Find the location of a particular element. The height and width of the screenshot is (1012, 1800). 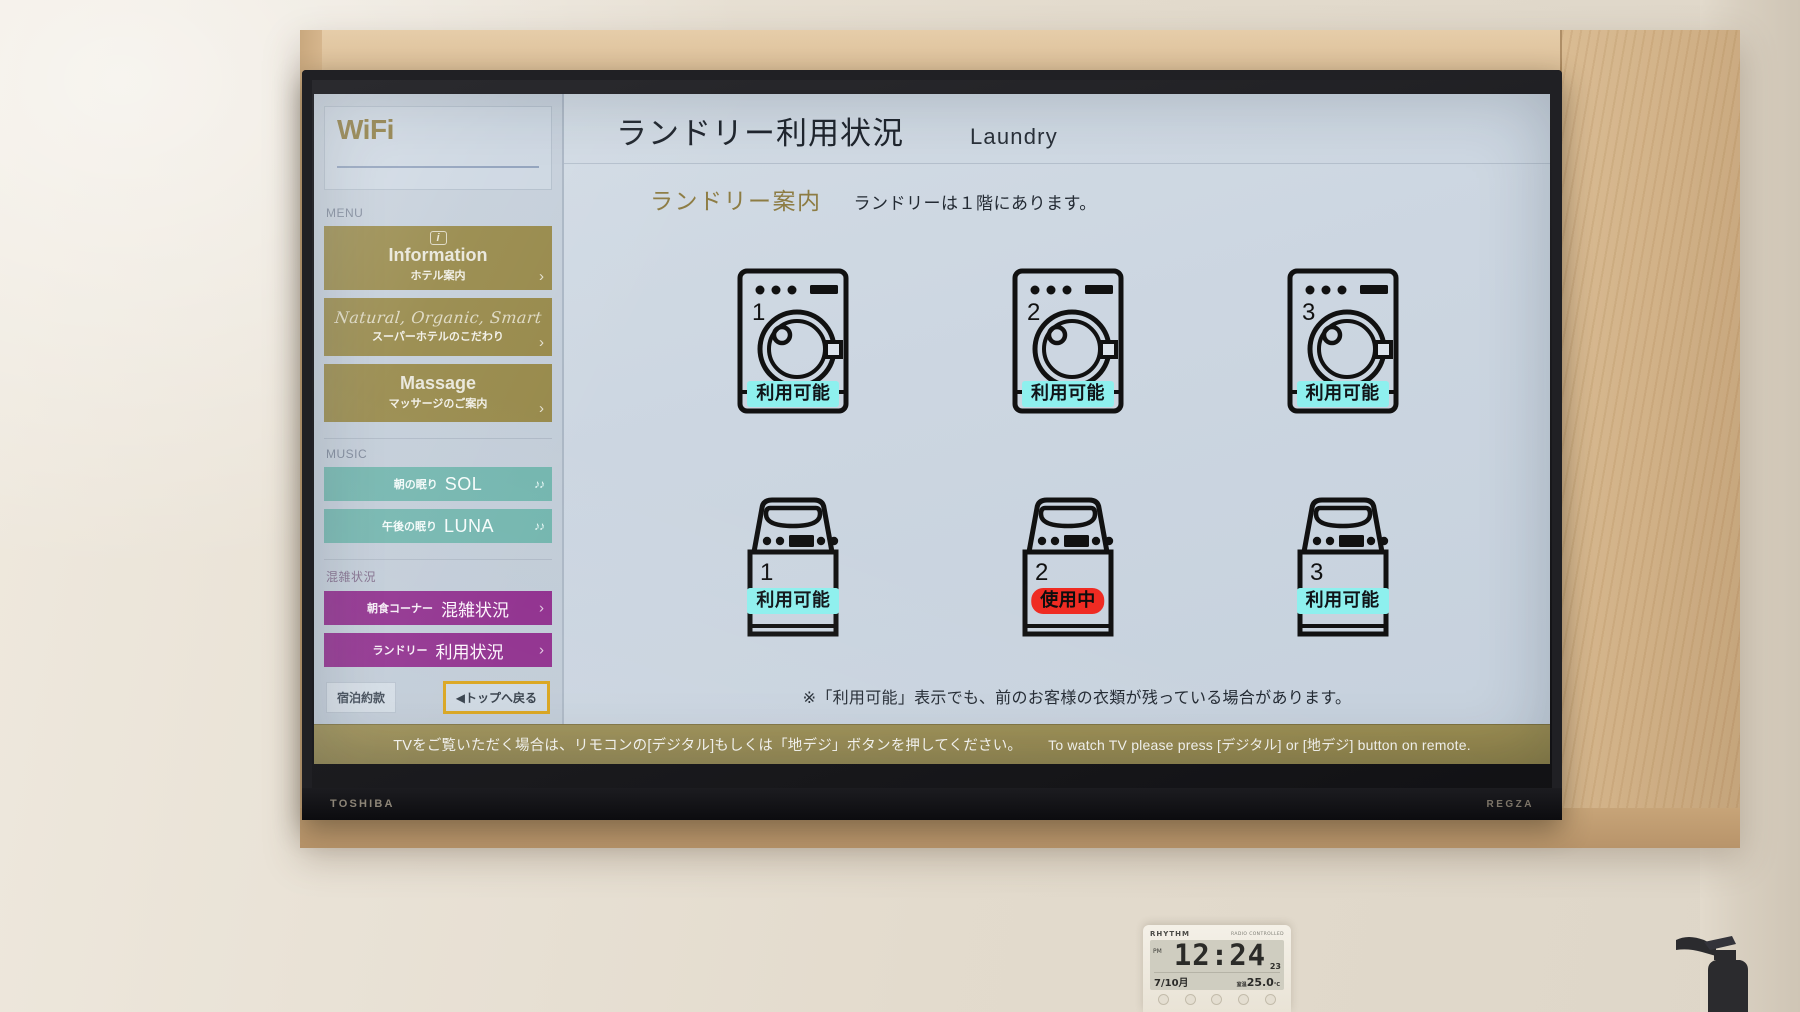

tv-bottom-bezel: TOSHIBA REGZA is located at coordinates (932, 804).